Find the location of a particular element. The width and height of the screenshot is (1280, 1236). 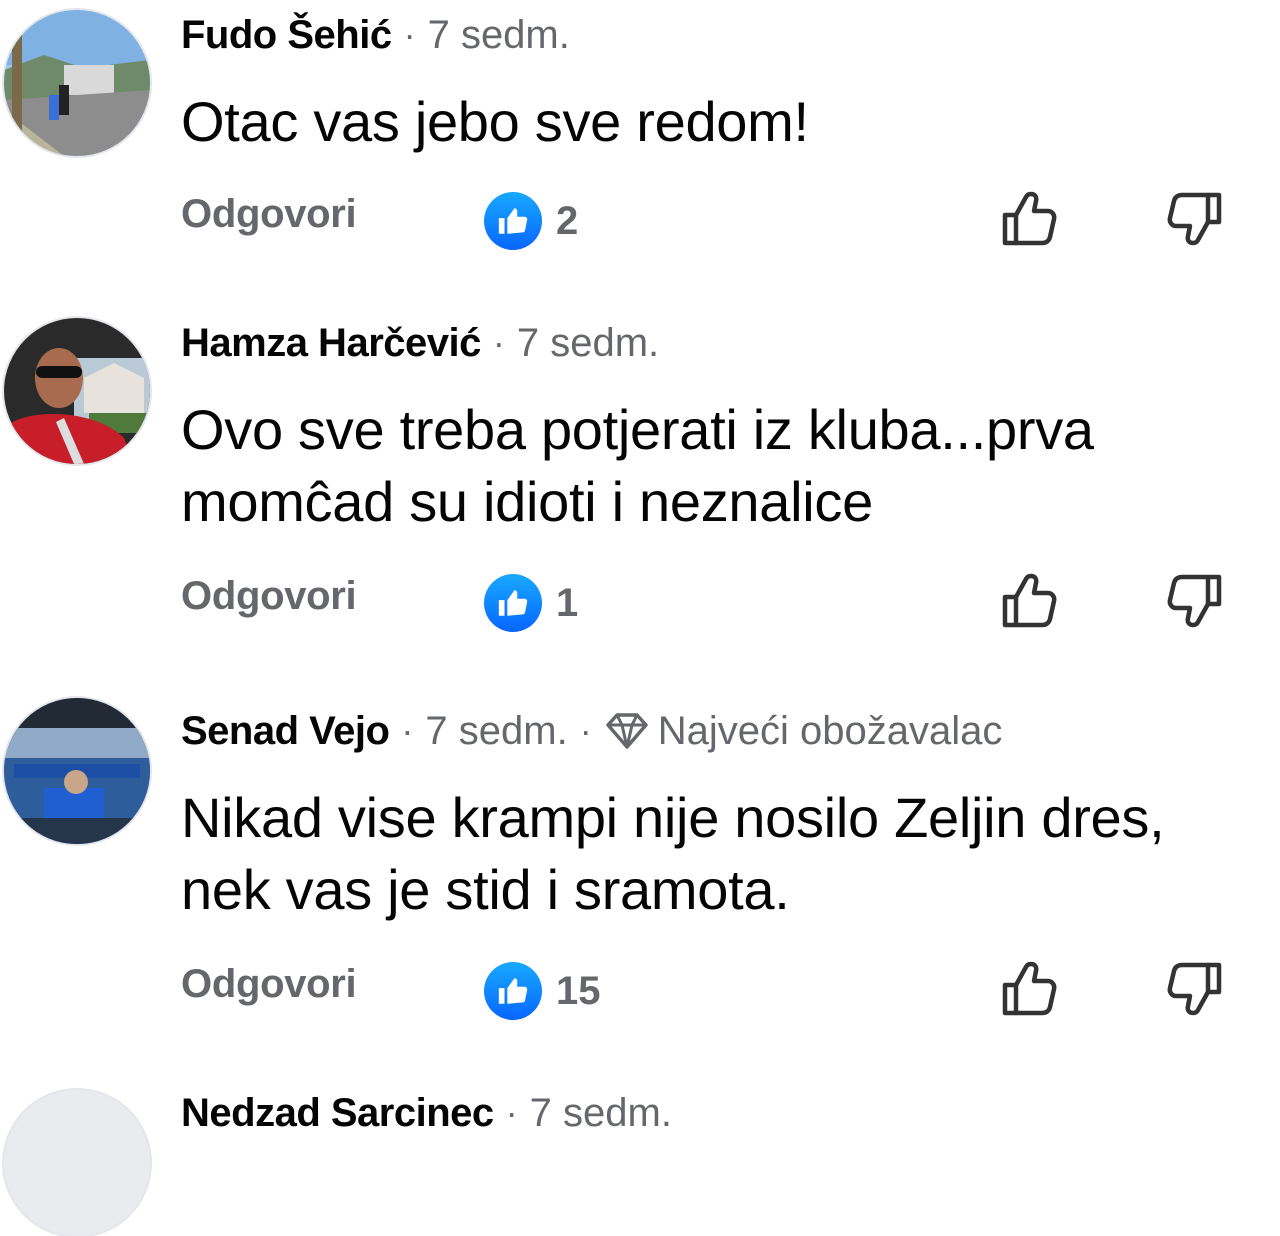

author-name: Fudo Šehić is located at coordinates (286, 35).